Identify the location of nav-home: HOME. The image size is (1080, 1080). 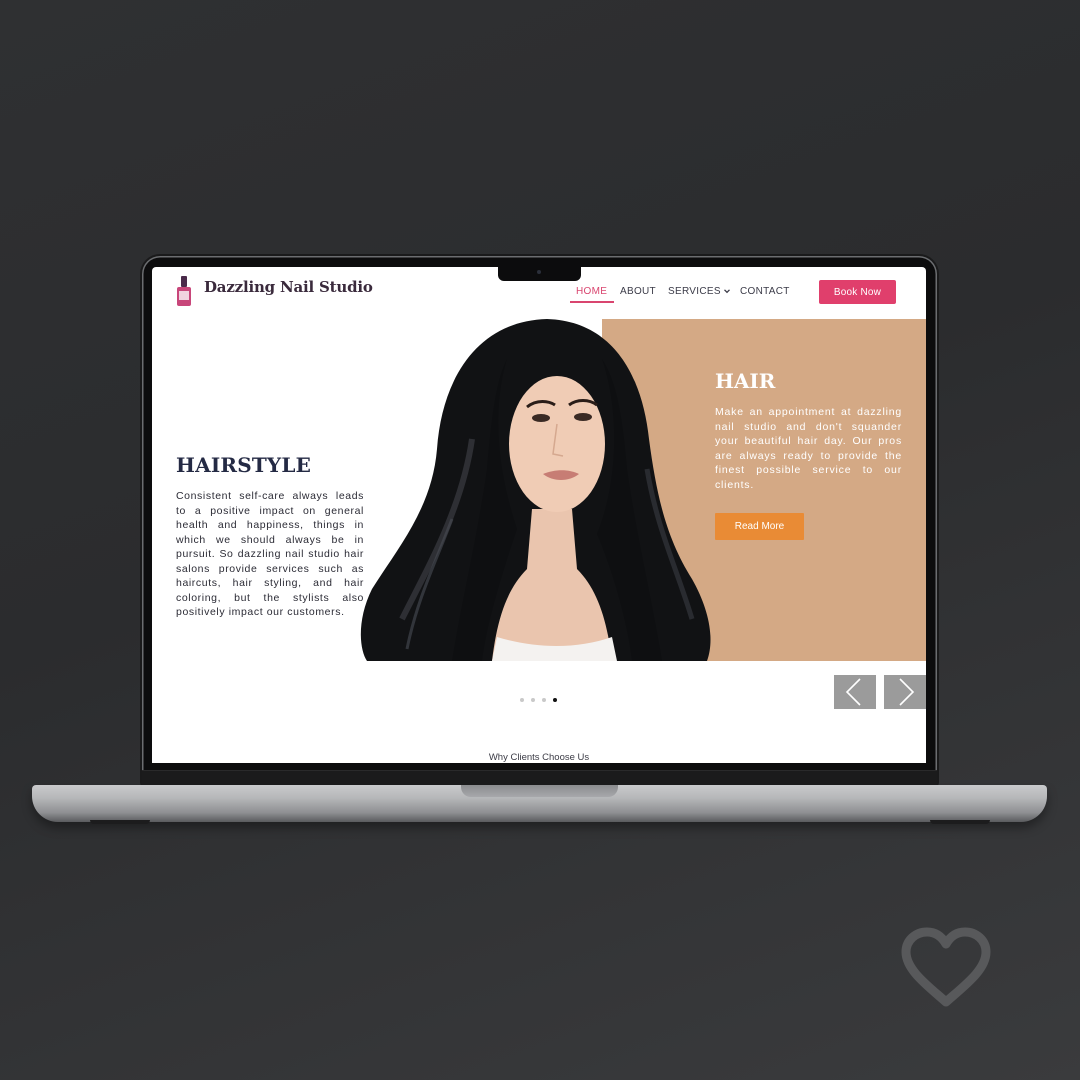
(591, 291).